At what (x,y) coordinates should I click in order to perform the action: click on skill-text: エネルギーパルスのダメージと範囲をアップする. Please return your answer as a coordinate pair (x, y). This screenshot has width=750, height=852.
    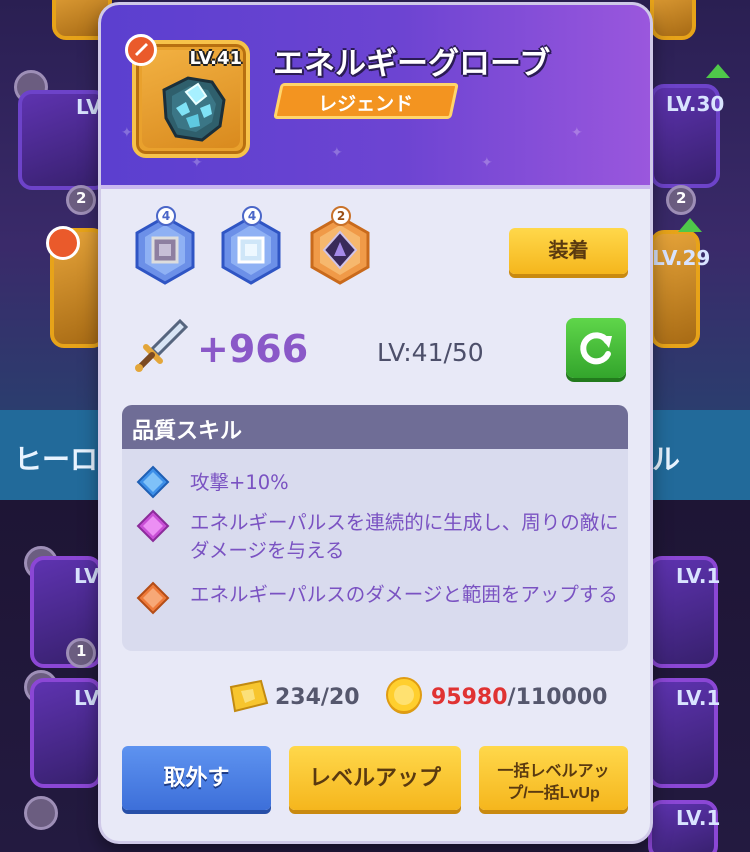
    Looking at the image, I should click on (404, 594).